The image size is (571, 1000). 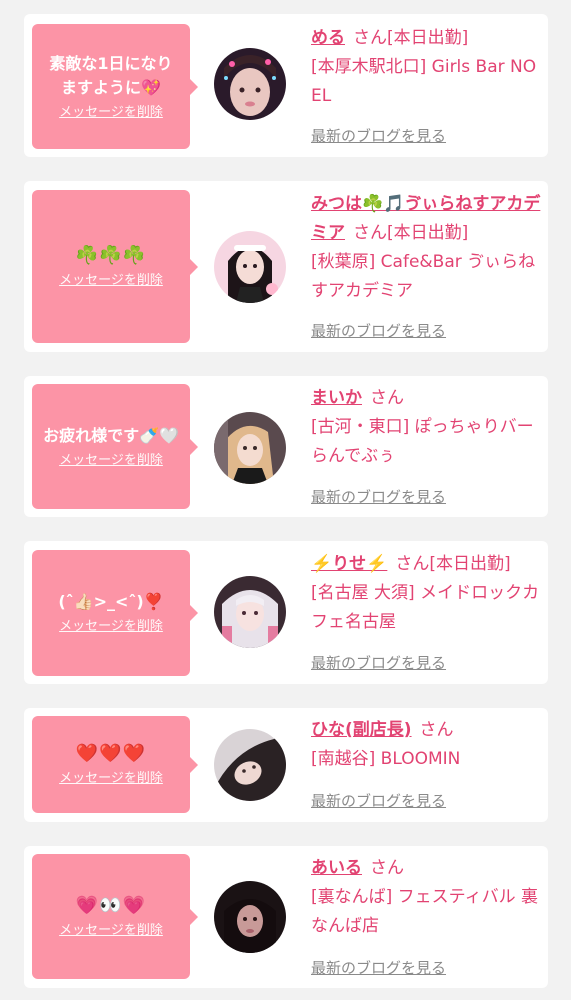 I want to click on shop-name: [秋葉原] Cafe&Bar ゔぃらねすアカデミア, so click(x=423, y=276).